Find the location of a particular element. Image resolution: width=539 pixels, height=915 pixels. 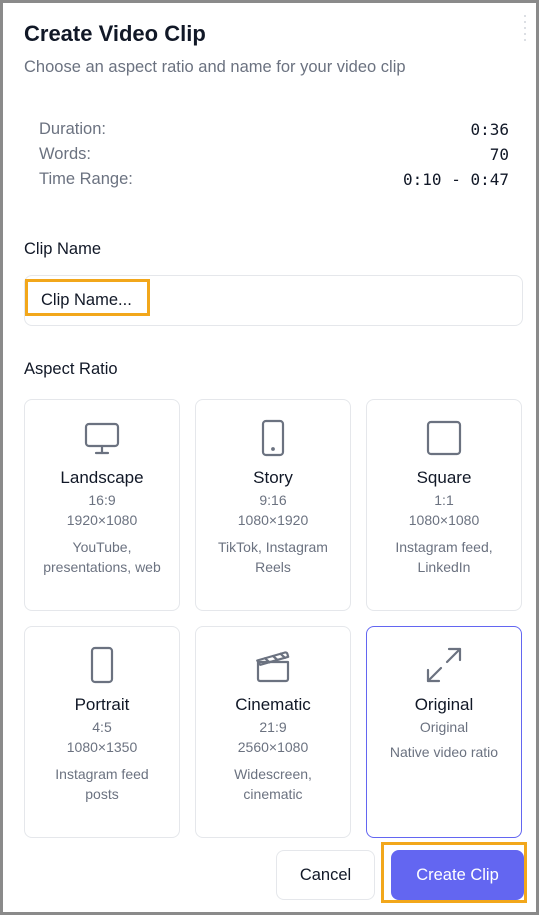

clip-name-field is located at coordinates (273, 300).